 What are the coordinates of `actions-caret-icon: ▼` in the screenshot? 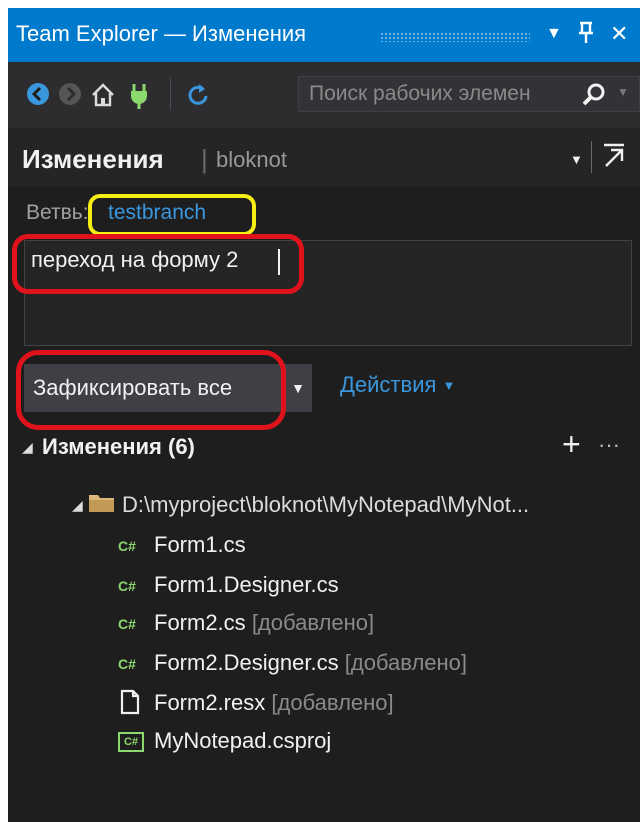 It's located at (449, 385).